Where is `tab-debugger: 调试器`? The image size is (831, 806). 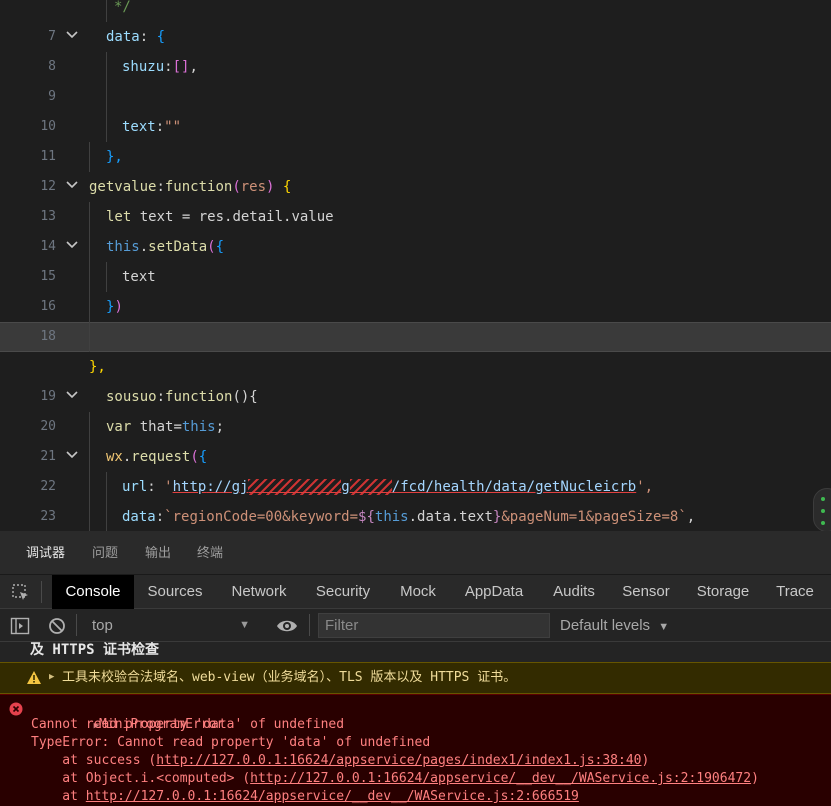
tab-debugger: 调试器 is located at coordinates (45, 553).